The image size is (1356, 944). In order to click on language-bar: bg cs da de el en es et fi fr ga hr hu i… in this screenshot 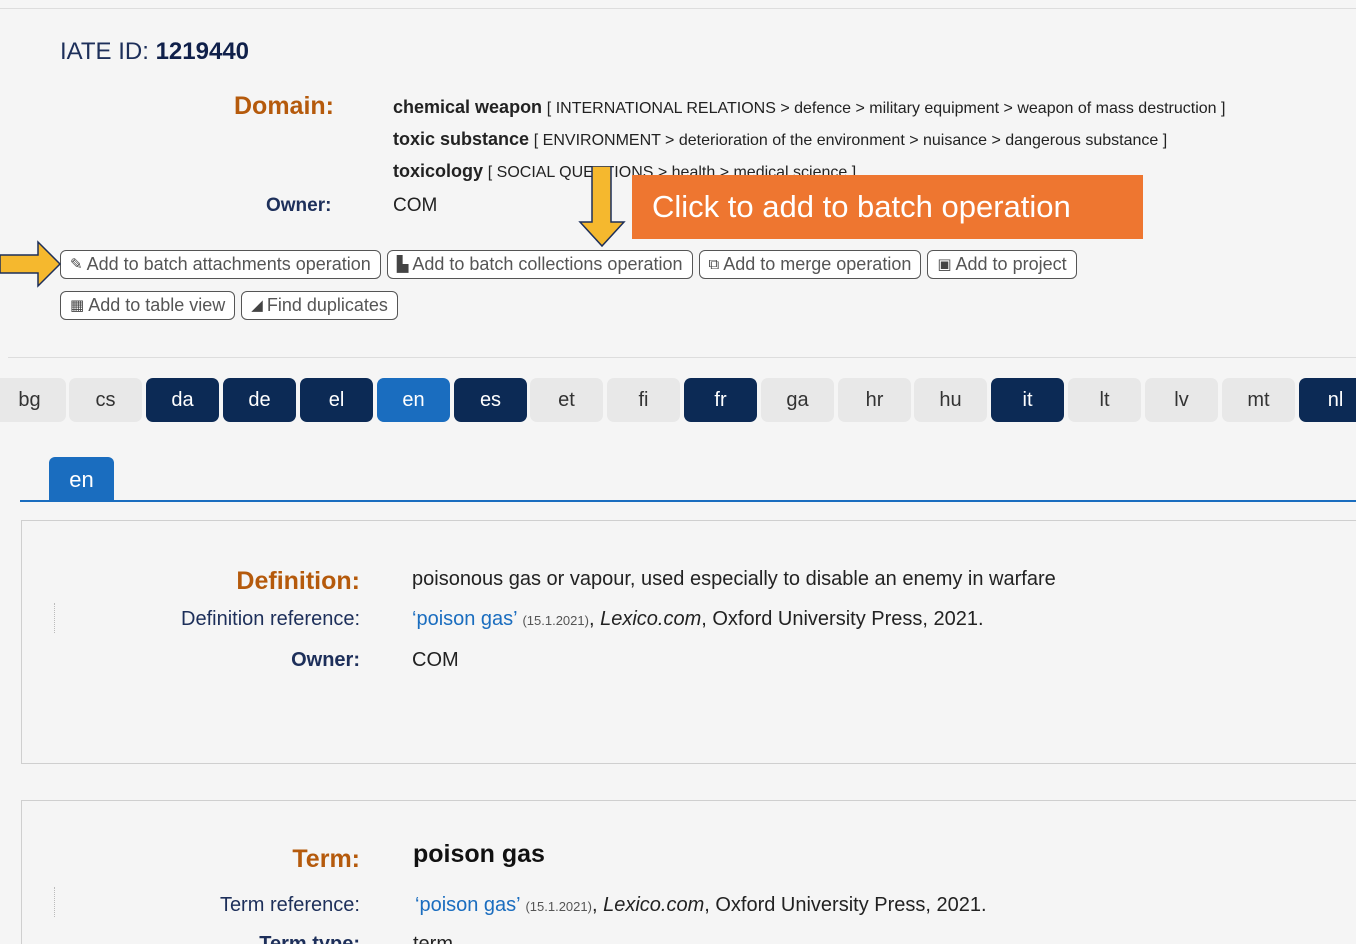, I will do `click(678, 400)`.